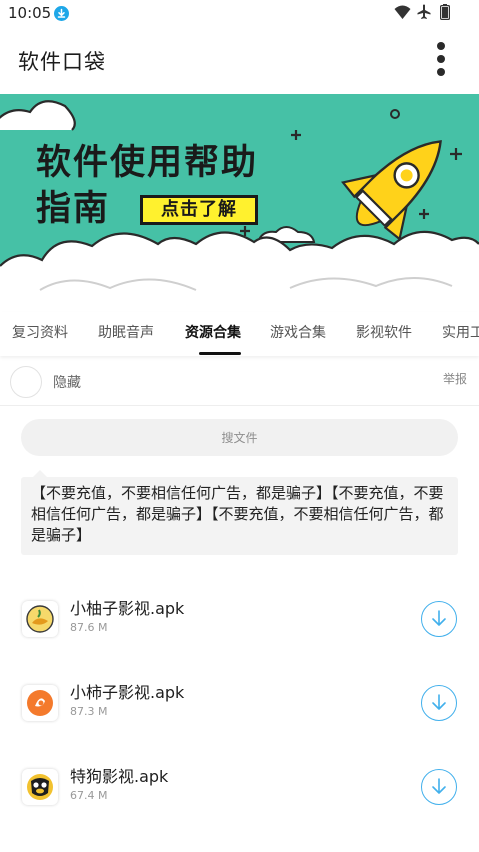 The image size is (479, 852). Describe the element at coordinates (239, 382) in the screenshot. I see `folder-header-row: 隐藏 举报` at that location.